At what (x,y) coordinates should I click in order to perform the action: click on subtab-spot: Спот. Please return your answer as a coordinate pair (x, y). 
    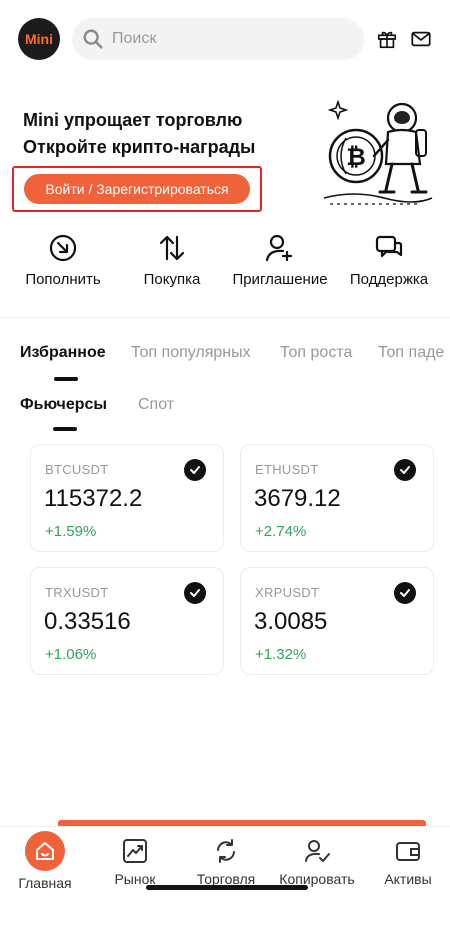
    Looking at the image, I should click on (156, 405).